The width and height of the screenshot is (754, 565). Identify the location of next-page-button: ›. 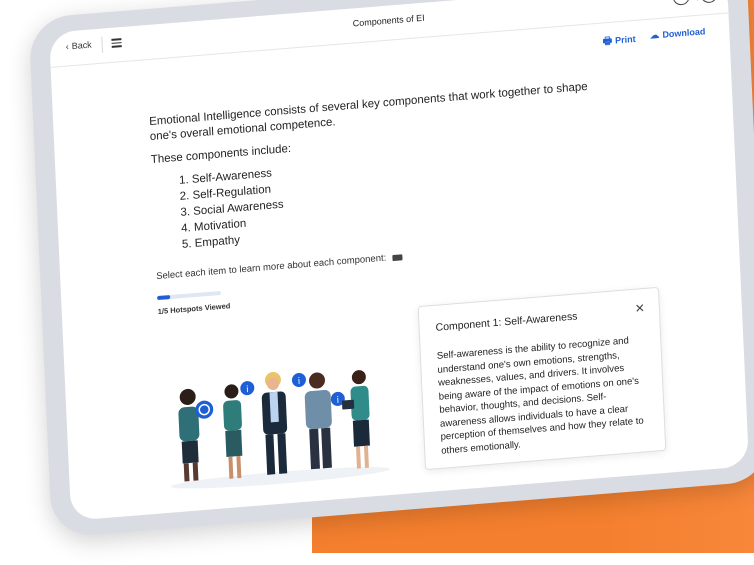
(709, 2).